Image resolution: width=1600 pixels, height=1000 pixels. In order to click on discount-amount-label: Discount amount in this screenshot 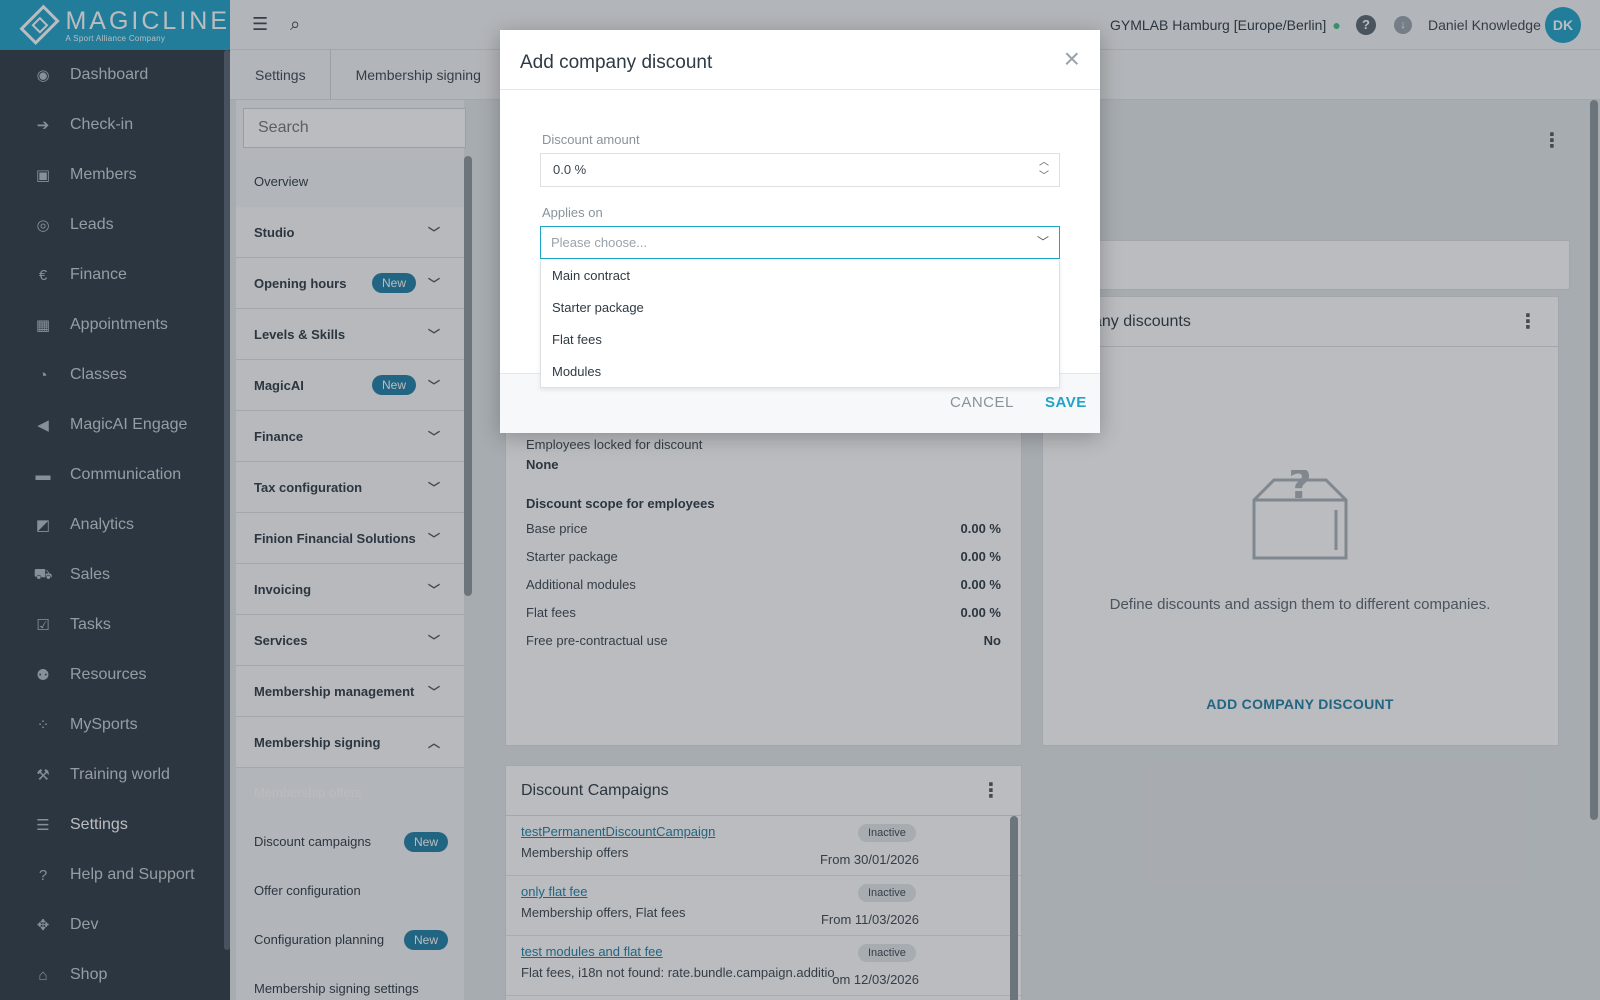, I will do `click(591, 139)`.